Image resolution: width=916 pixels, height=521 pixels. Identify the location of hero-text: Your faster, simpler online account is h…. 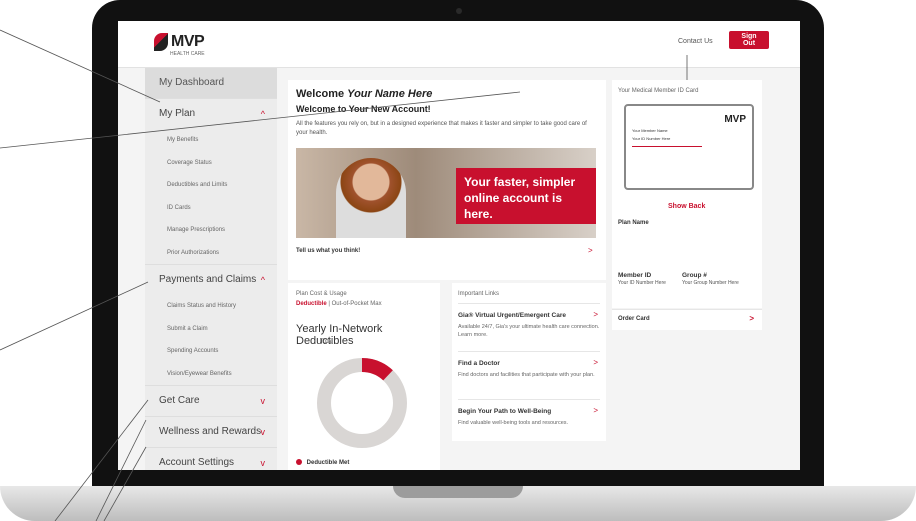
(526, 196).